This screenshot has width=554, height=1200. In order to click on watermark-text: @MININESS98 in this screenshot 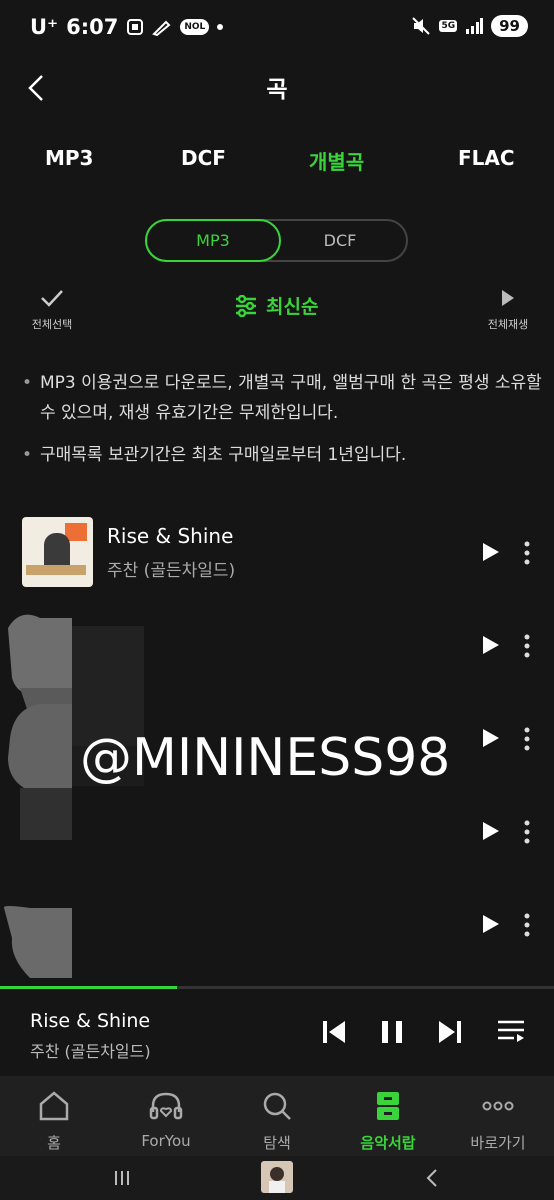, I will do `click(265, 758)`.